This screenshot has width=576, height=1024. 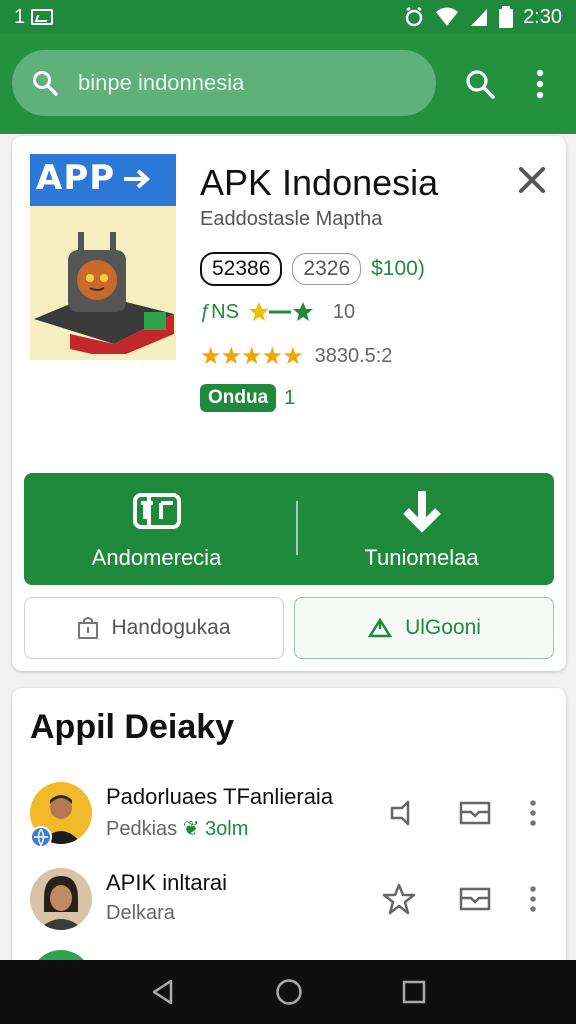 I want to click on close-icon, so click(x=532, y=180).